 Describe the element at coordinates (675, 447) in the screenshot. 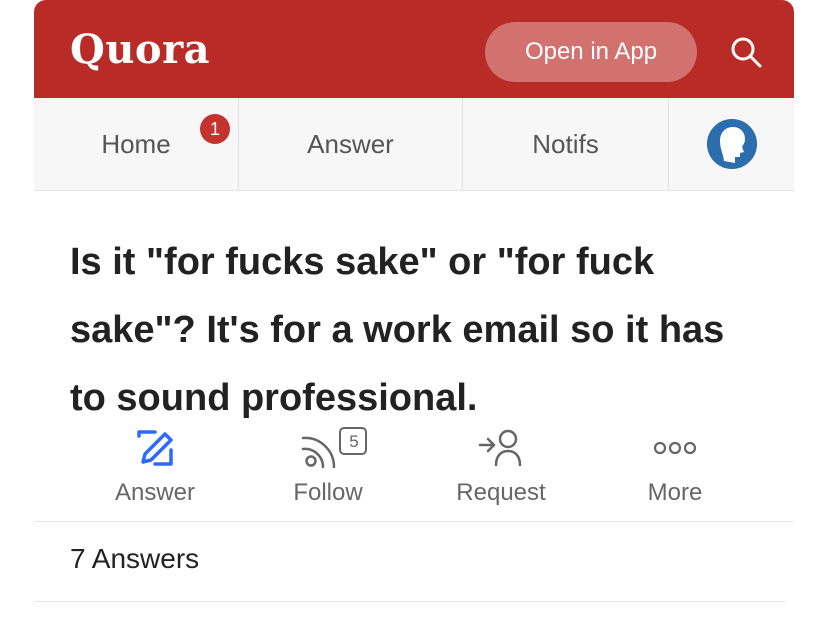

I see `more-dots-icon` at that location.